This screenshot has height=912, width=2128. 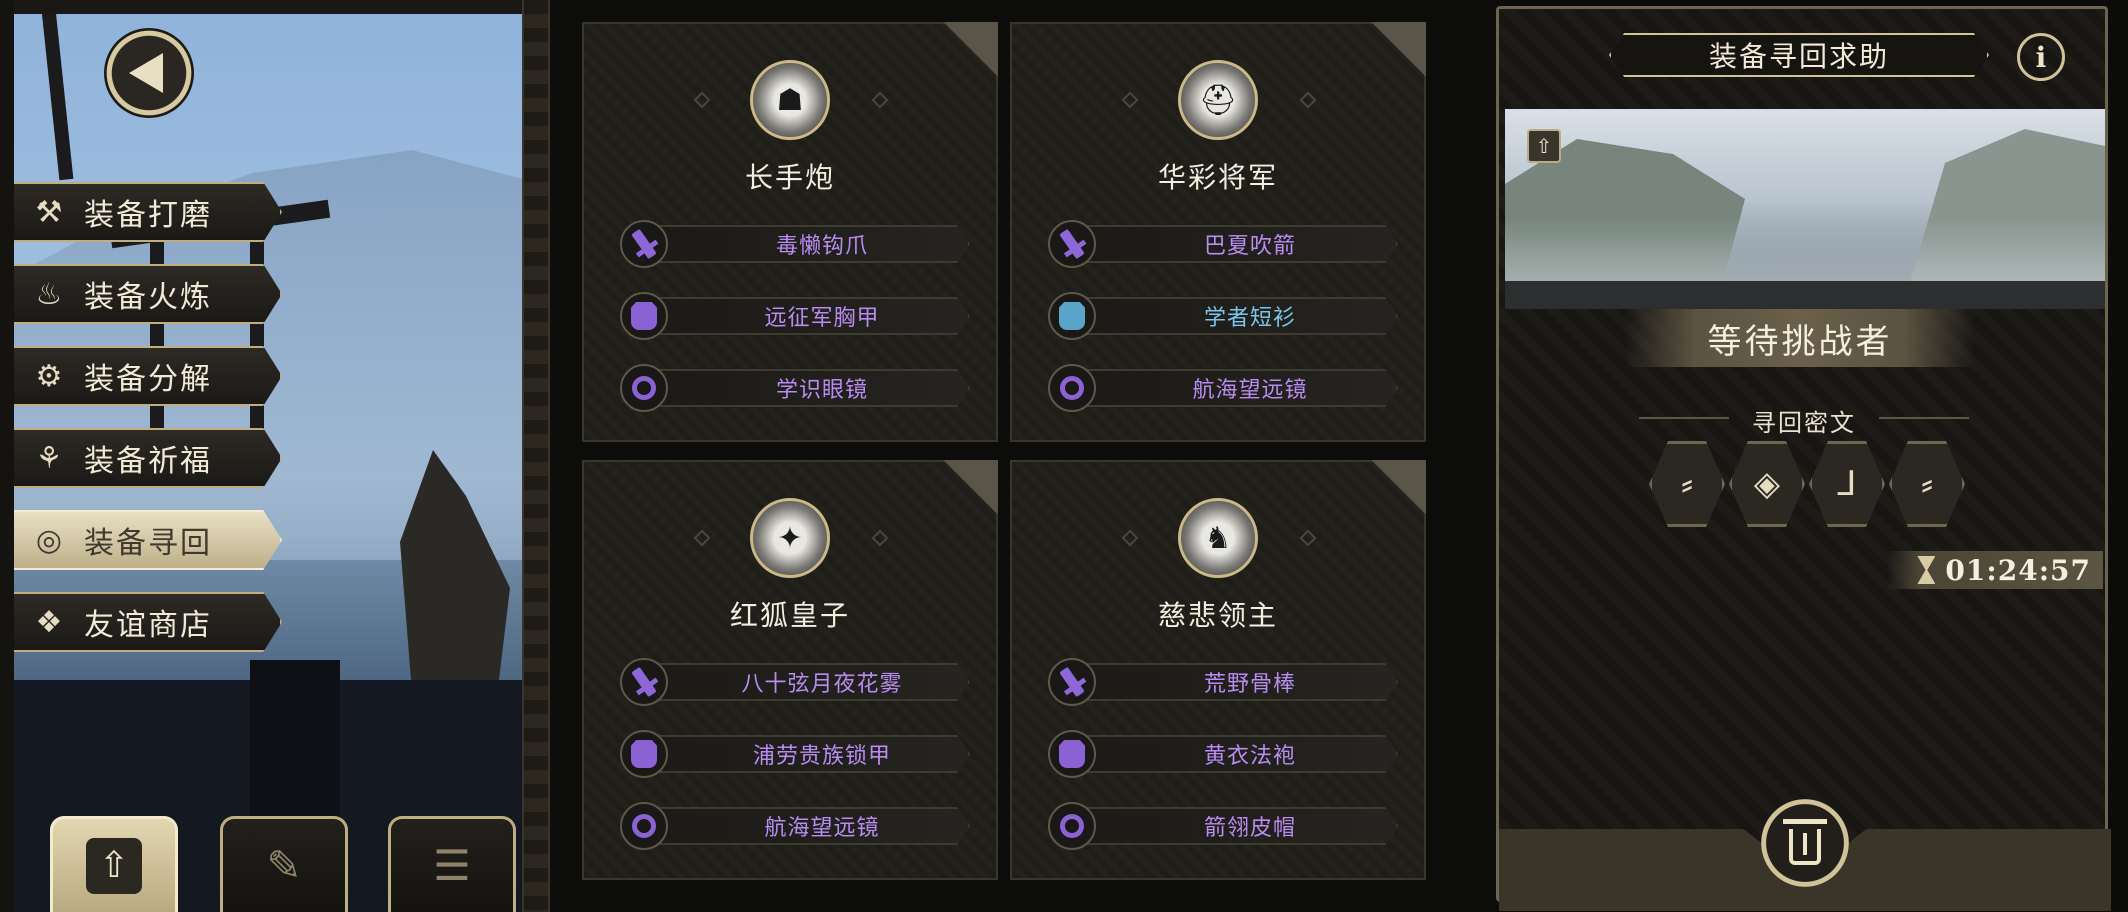 I want to click on equipment-slot: 荒野骨棒, so click(x=1223, y=682).